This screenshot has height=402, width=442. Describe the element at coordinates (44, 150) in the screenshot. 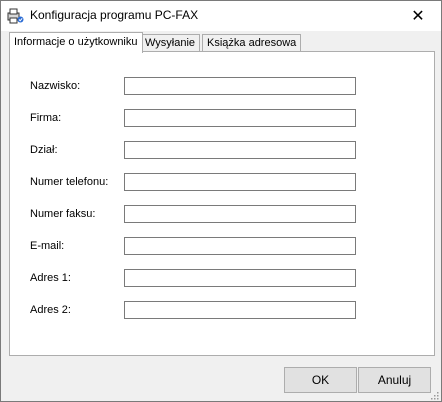

I see `department-label: Dział:` at that location.